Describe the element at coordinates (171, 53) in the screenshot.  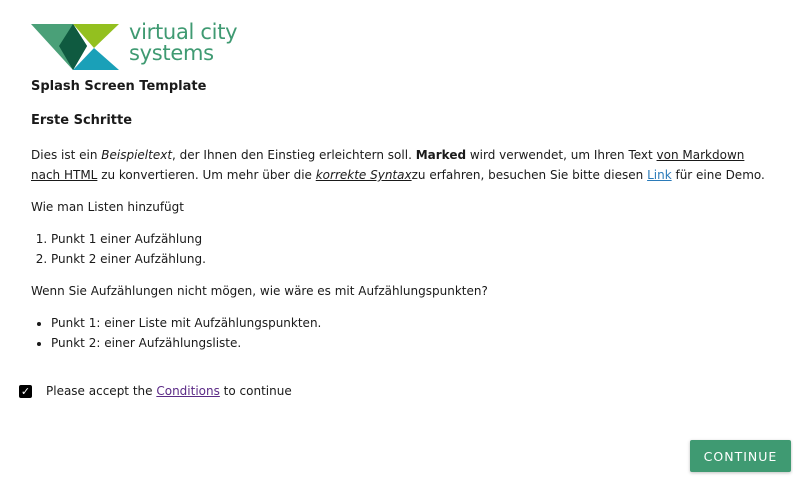
I see `brand-line-2: systems` at that location.